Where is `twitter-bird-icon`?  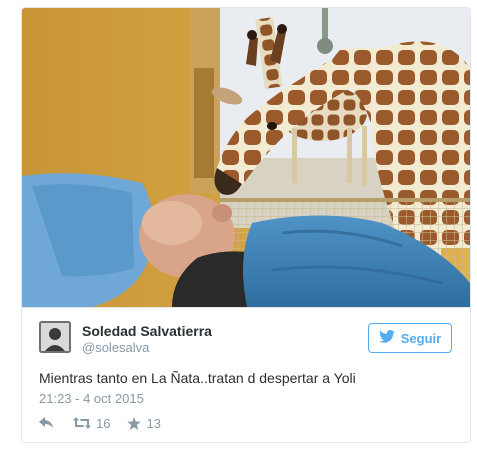
twitter-bird-icon is located at coordinates (386, 338).